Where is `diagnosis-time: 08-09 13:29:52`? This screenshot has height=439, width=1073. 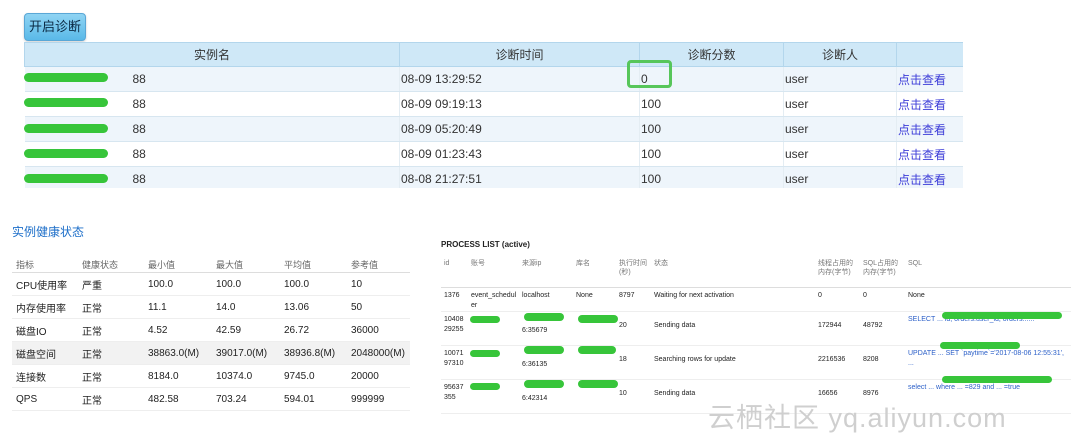 diagnosis-time: 08-09 13:29:52 is located at coordinates (519, 79).